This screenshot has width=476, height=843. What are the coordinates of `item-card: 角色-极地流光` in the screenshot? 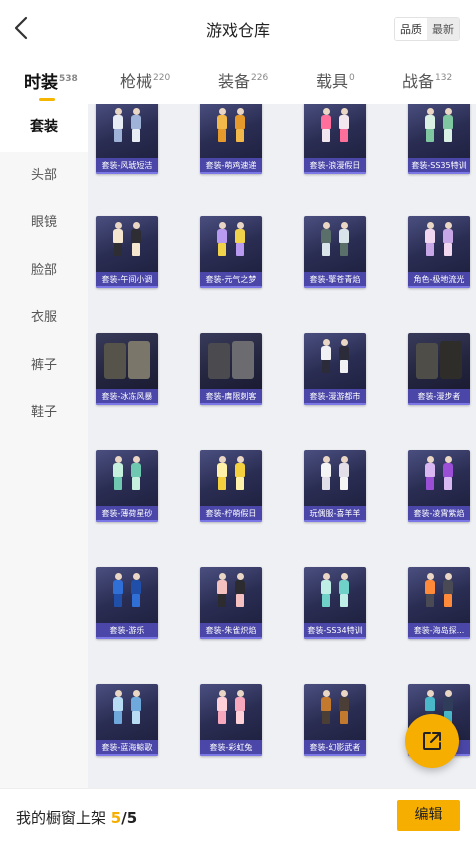 It's located at (439, 252).